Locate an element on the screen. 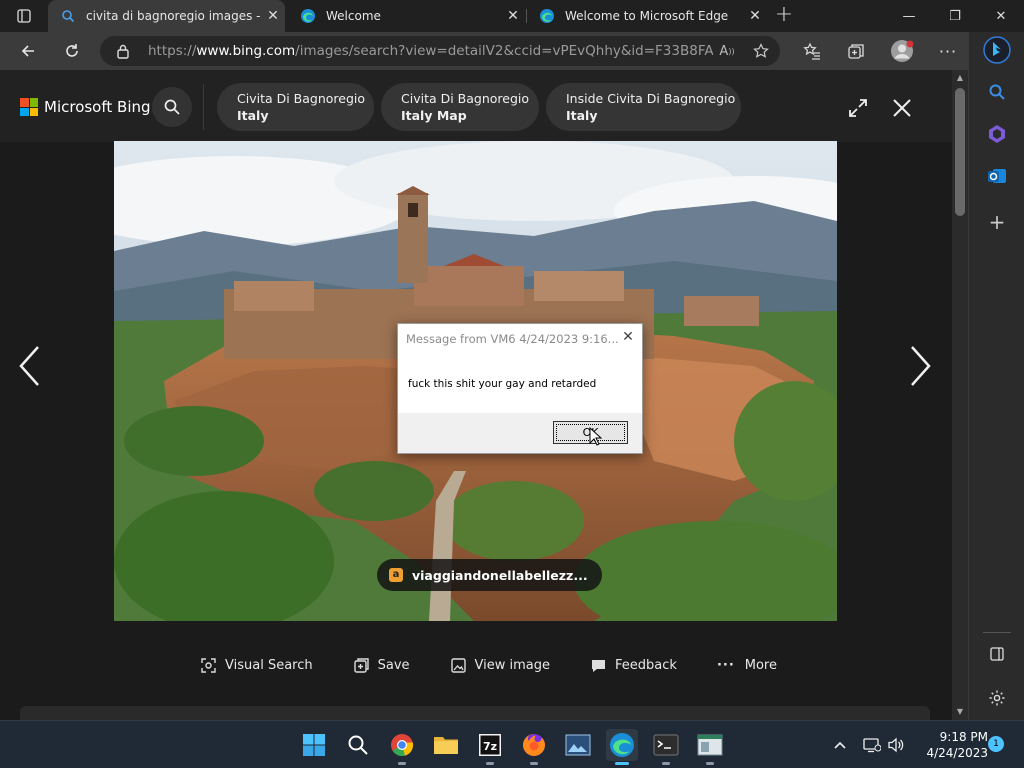  bing-chat-button is located at coordinates (997, 50).